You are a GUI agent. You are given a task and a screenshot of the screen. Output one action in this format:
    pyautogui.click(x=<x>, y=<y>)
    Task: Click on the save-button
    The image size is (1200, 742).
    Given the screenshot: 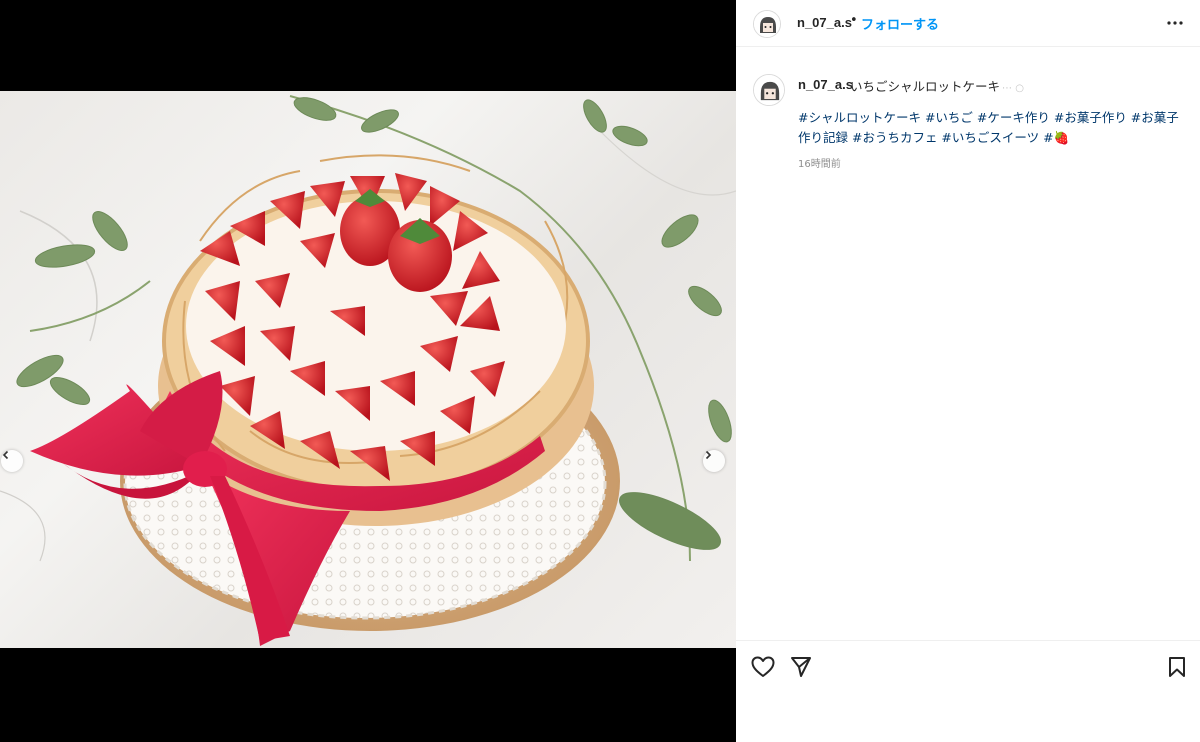 What is the action you would take?
    pyautogui.click(x=1177, y=667)
    